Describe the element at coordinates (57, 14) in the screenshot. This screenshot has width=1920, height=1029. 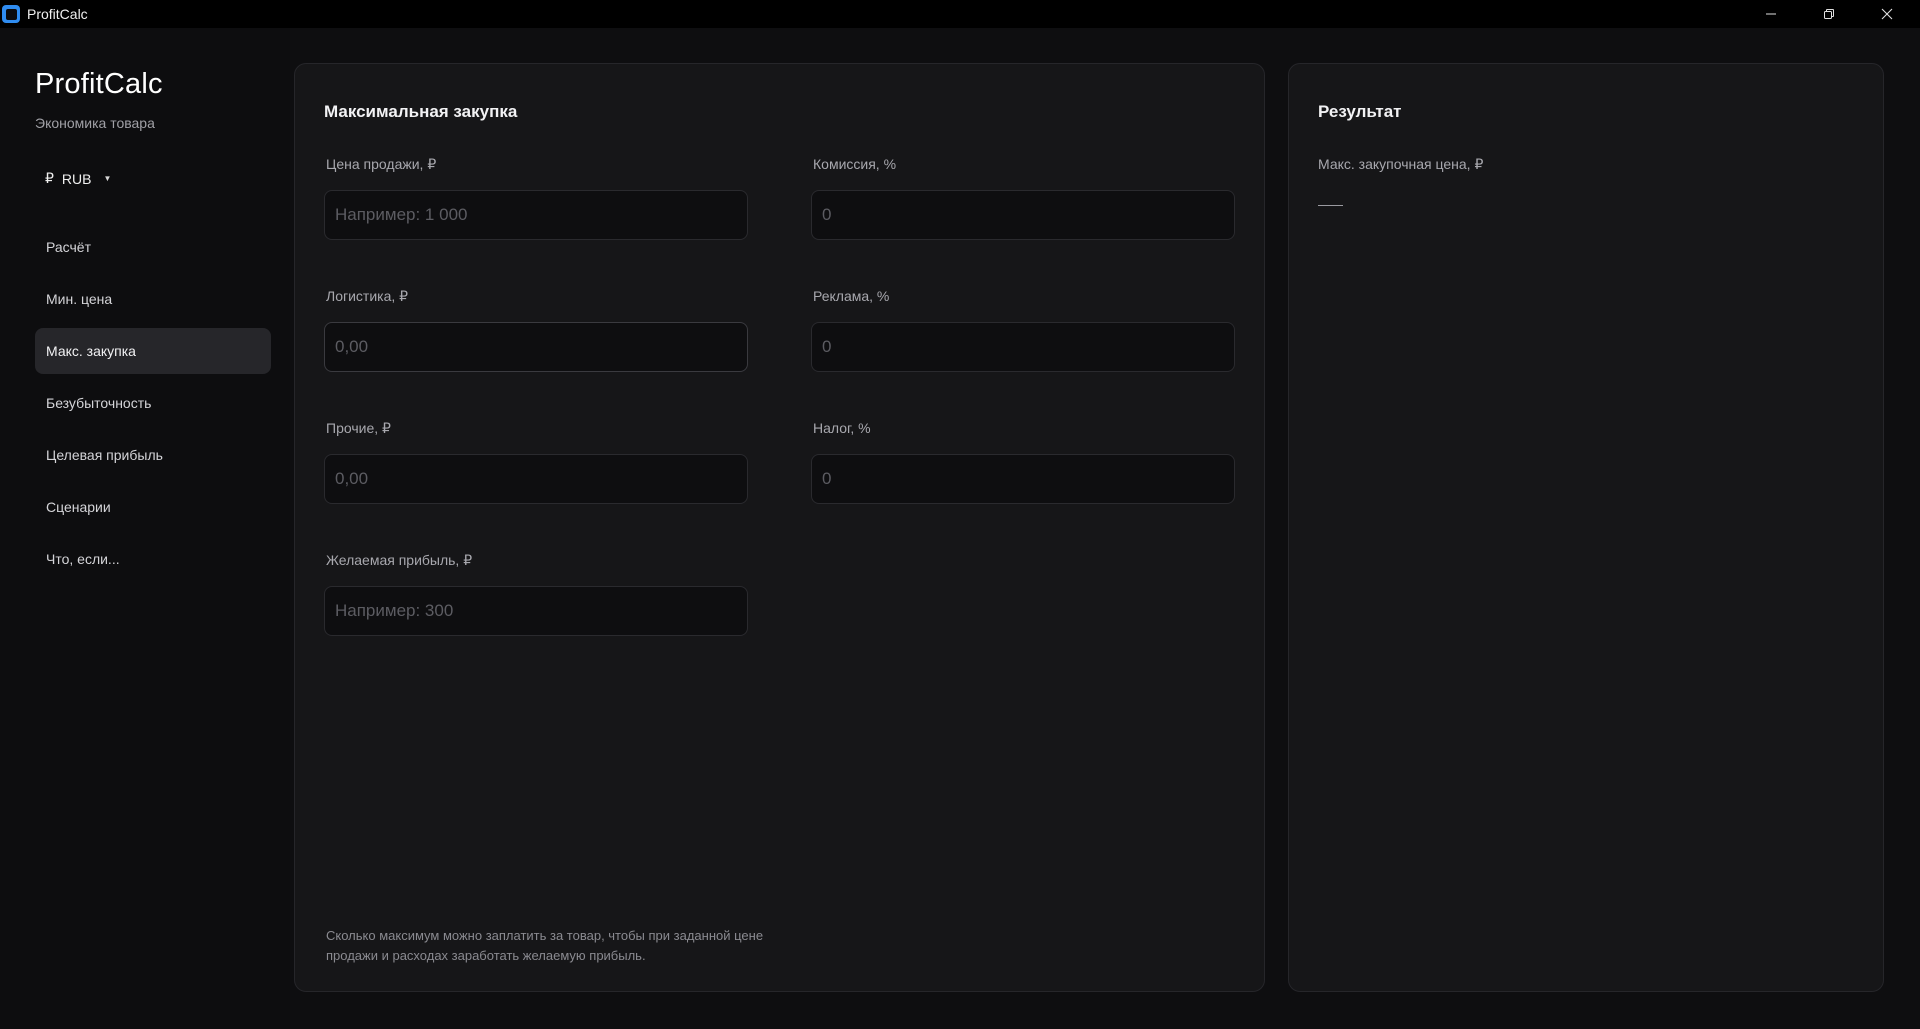
I see `window-title: ProfitCalc` at that location.